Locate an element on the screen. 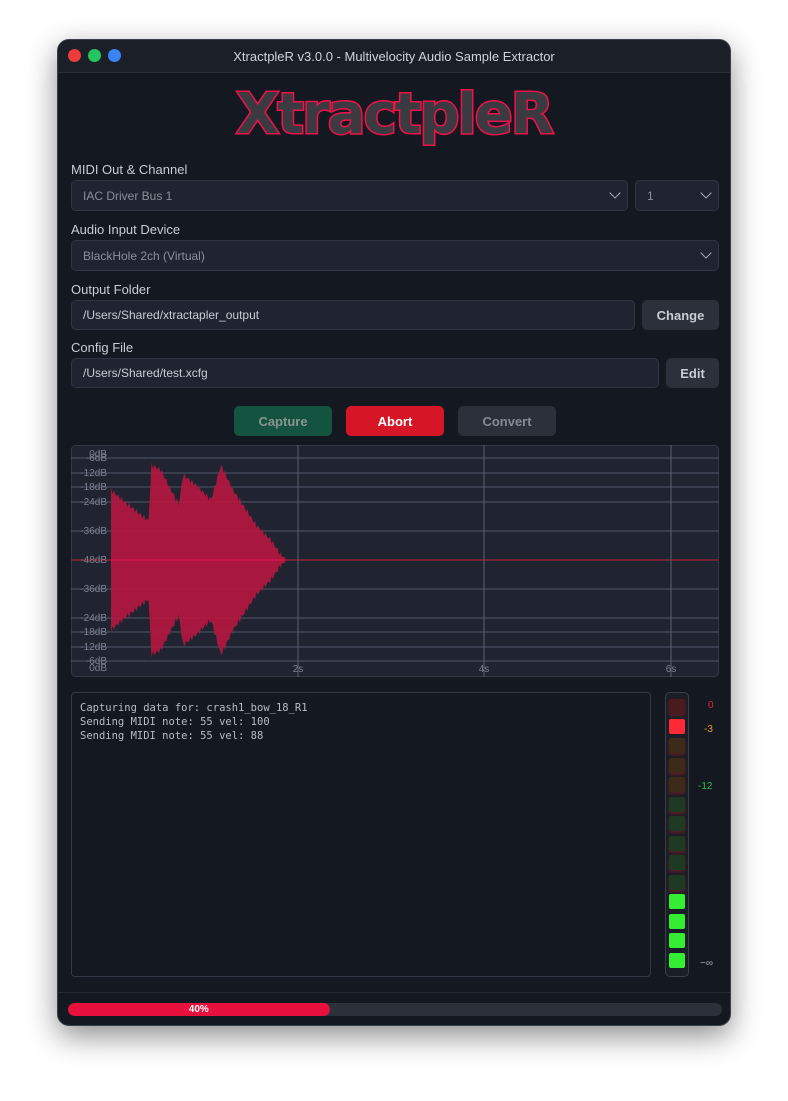  midi-device-value: IAC Driver Bus 1 is located at coordinates (128, 195).